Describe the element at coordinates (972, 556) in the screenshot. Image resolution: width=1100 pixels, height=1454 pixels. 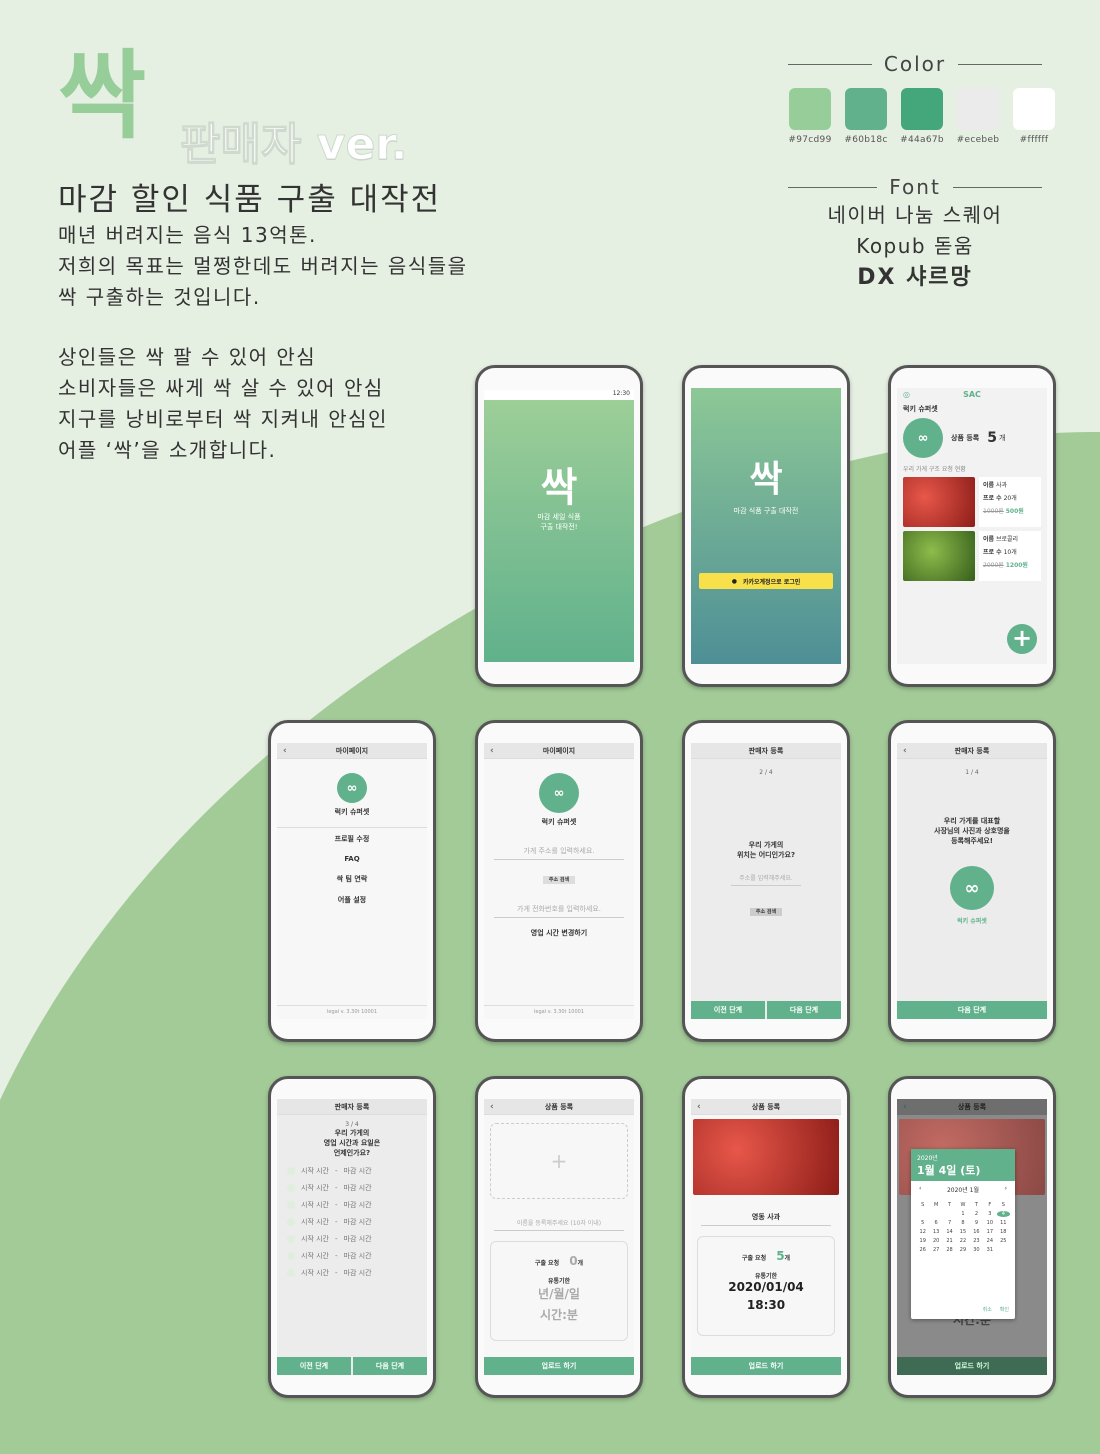
I see `product-card: 이름 브로콜리 프로 수 10개 2000원 1200원` at that location.